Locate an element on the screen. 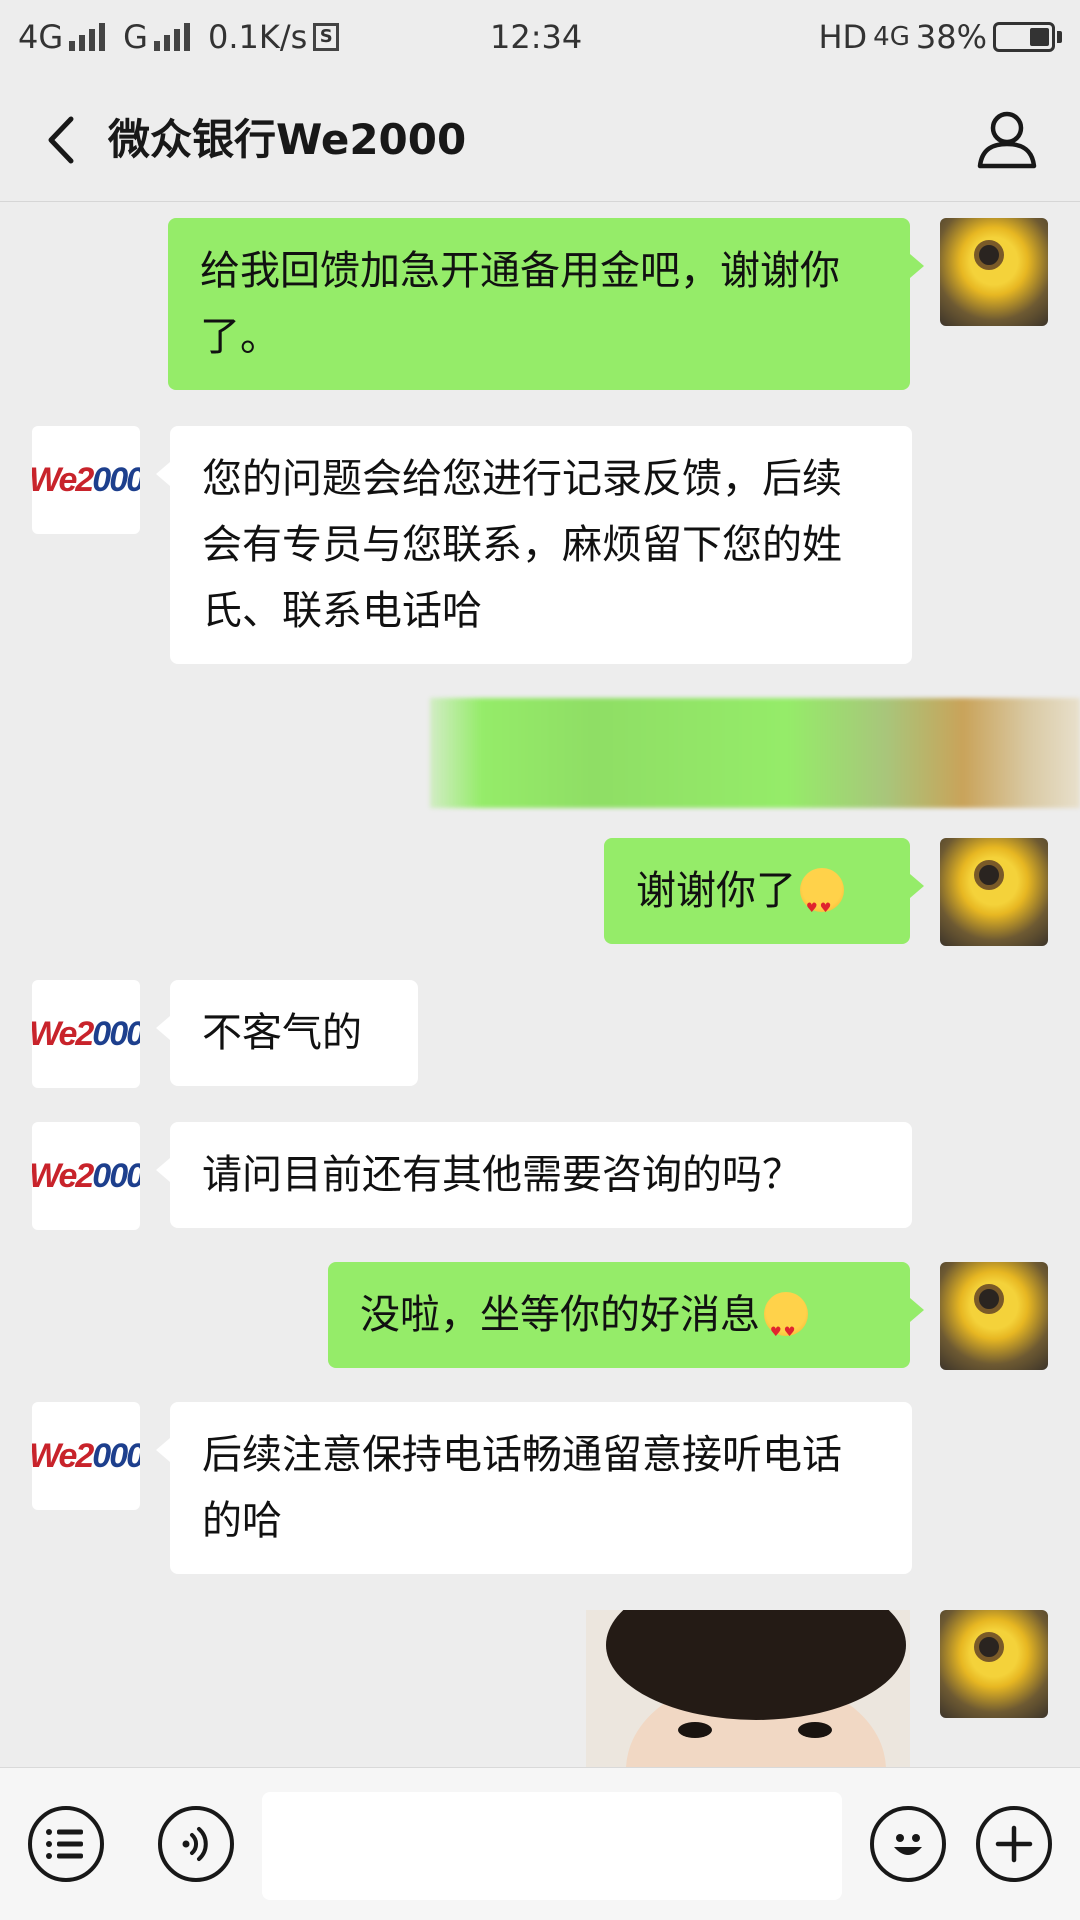 Image resolution: width=1080 pixels, height=1920 pixels. emoji-smile-icon is located at coordinates (908, 1844).